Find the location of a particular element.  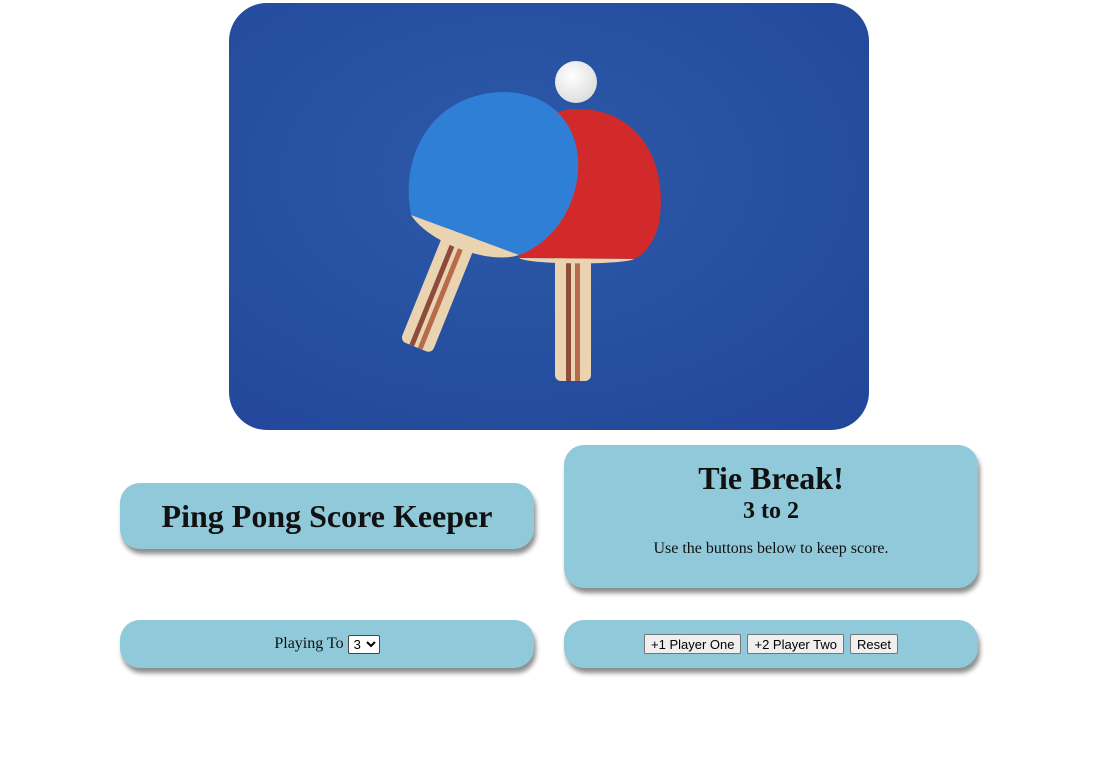

reset-button: Reset is located at coordinates (874, 644).